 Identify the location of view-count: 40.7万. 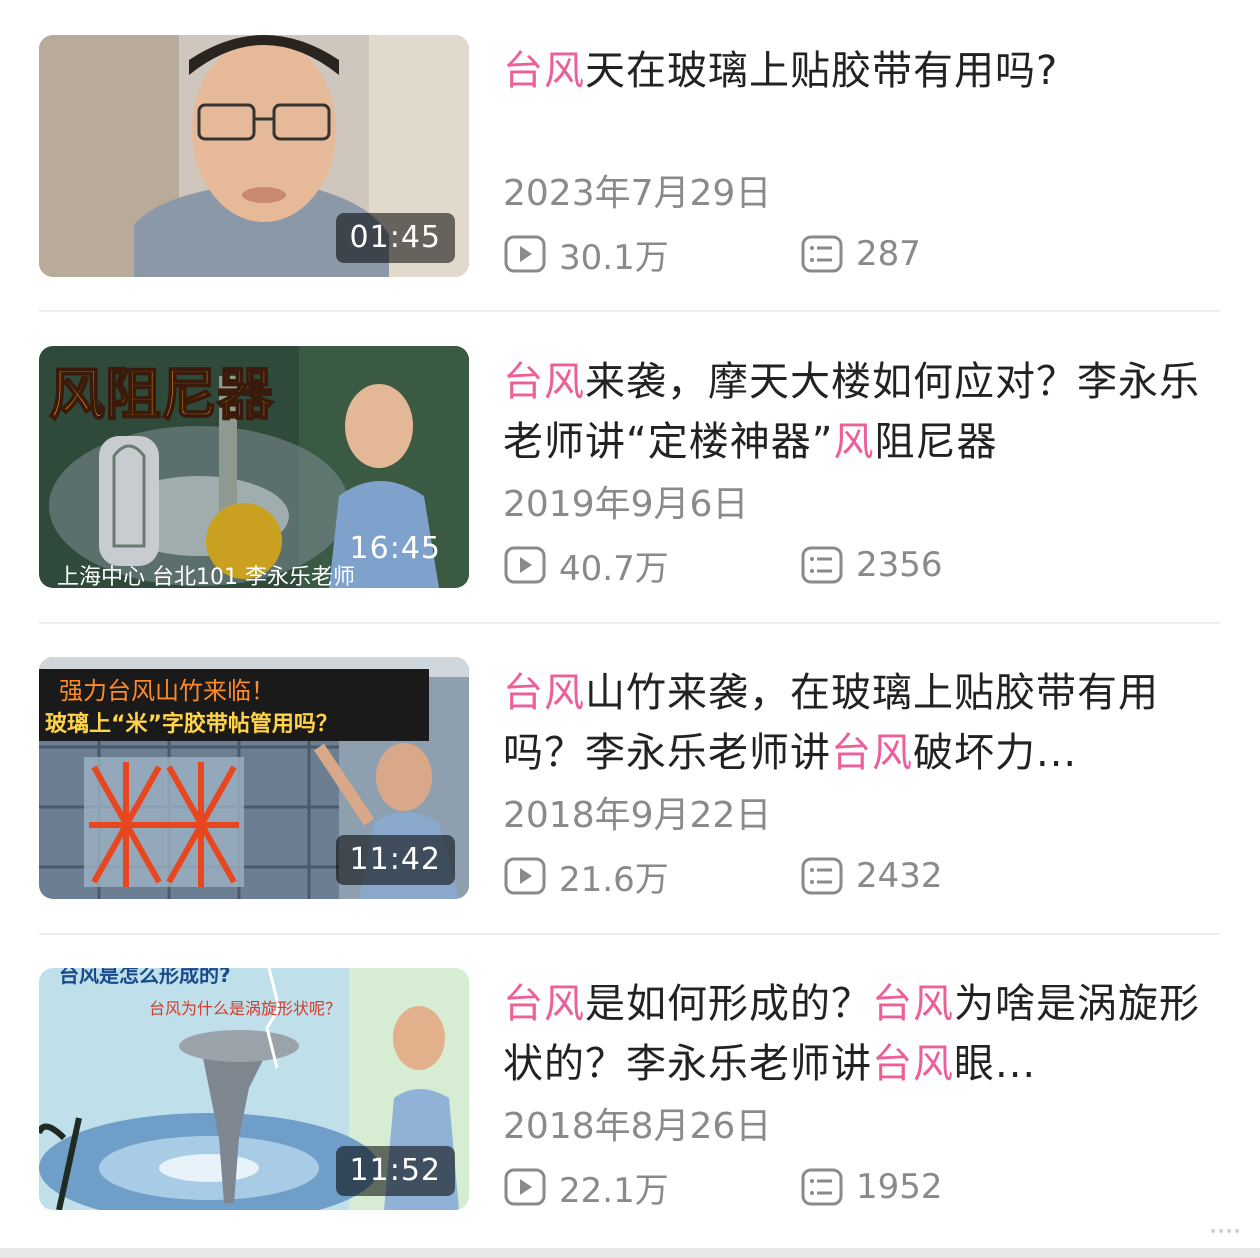
(586, 565).